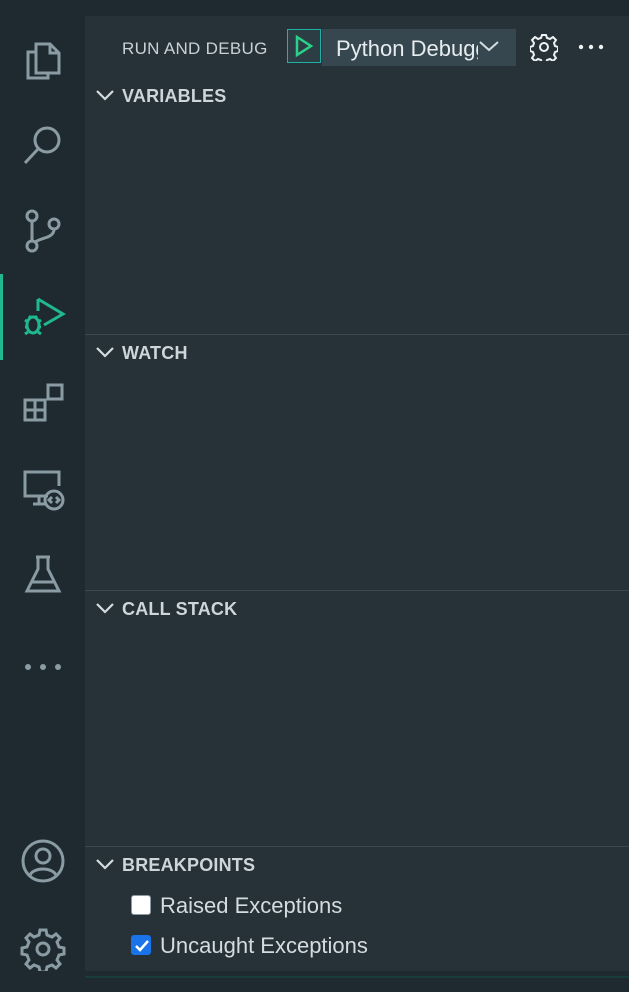 The image size is (629, 992). Describe the element at coordinates (195, 48) in the screenshot. I see `sidebar-title: RUN AND DEBUG` at that location.